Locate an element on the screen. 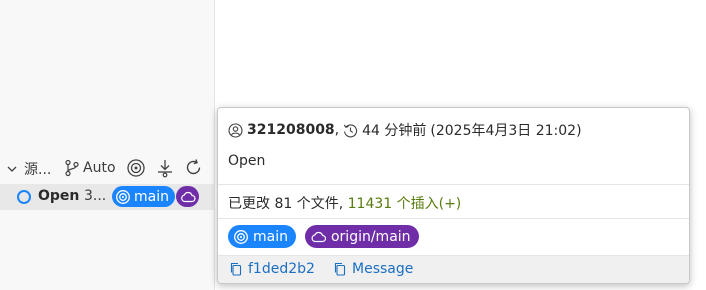 This screenshot has height=290, width=706. copy-hash-link: f1ded2b2 is located at coordinates (272, 269).